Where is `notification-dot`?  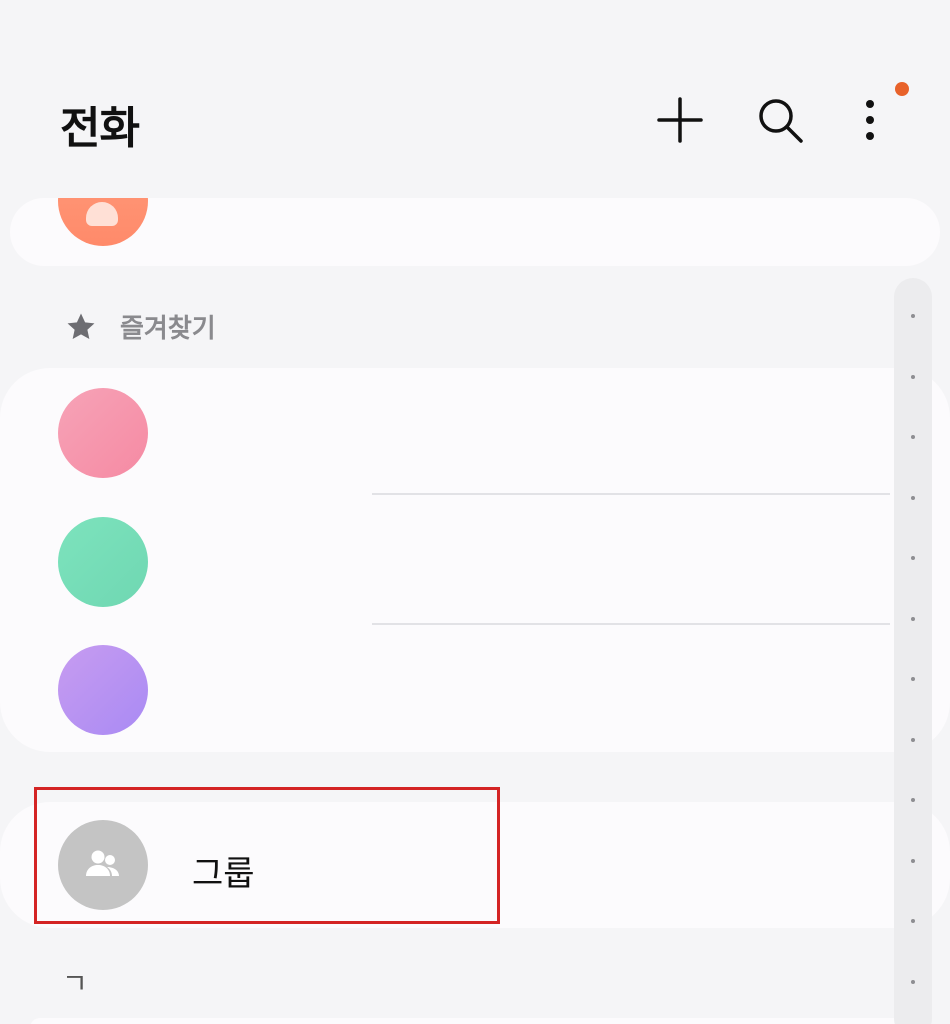
notification-dot is located at coordinates (902, 89).